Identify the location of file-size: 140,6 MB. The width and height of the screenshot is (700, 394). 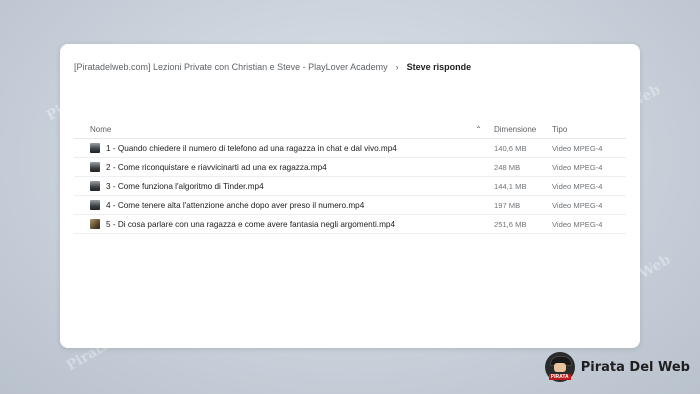
(510, 148).